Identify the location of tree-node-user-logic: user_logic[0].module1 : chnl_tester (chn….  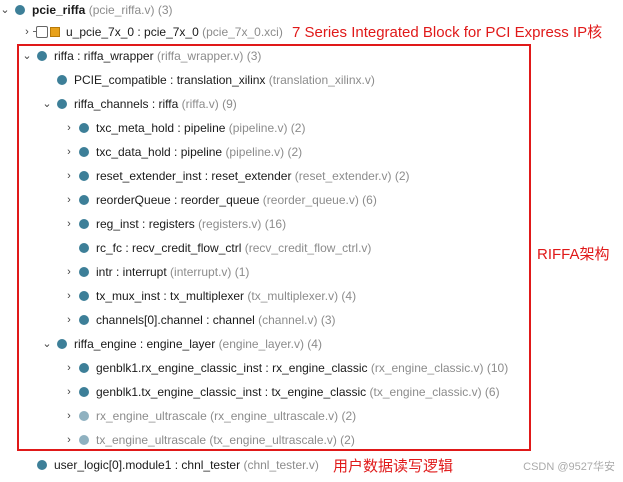
(175, 465).